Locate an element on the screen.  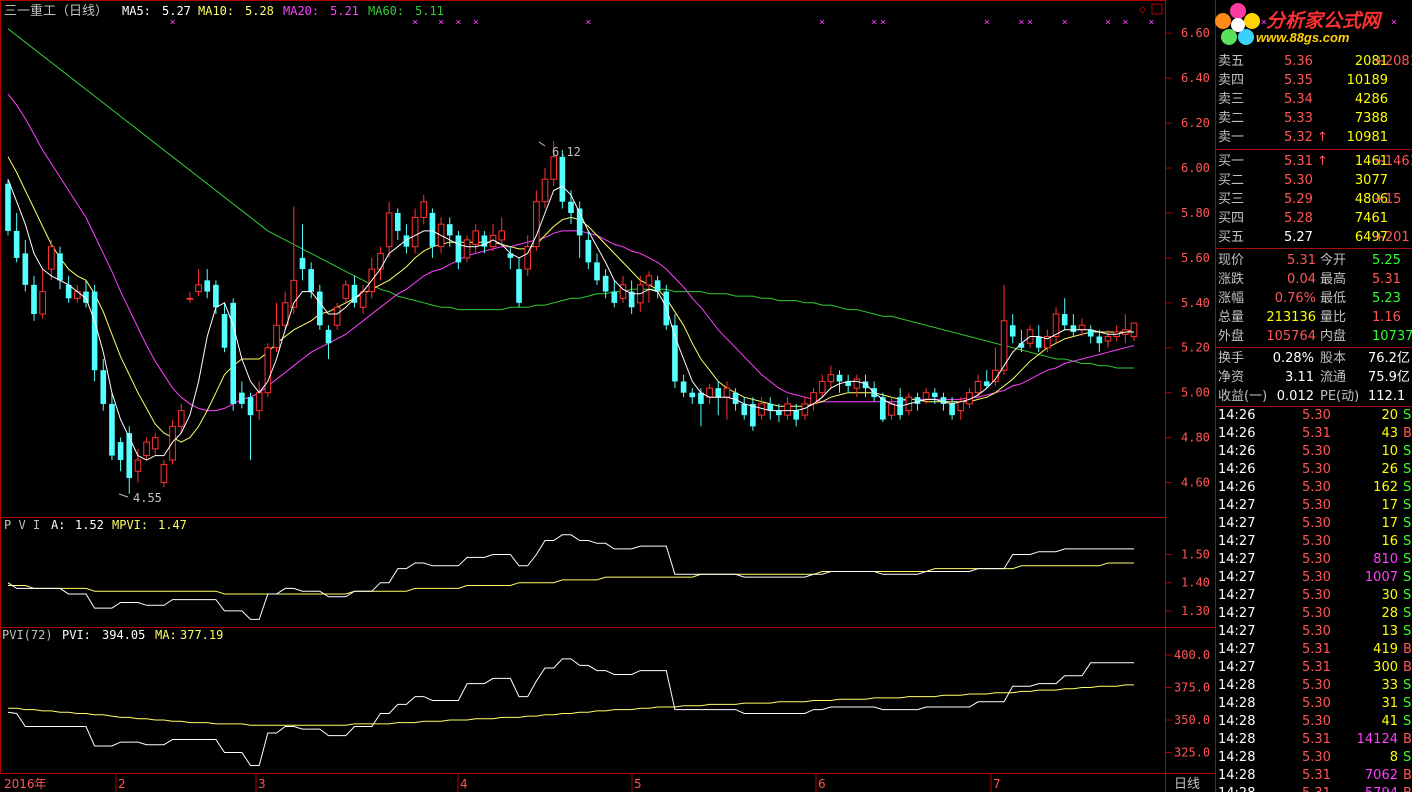
tick-row: 14:26 5.30 10 S is located at coordinates (1314, 452).